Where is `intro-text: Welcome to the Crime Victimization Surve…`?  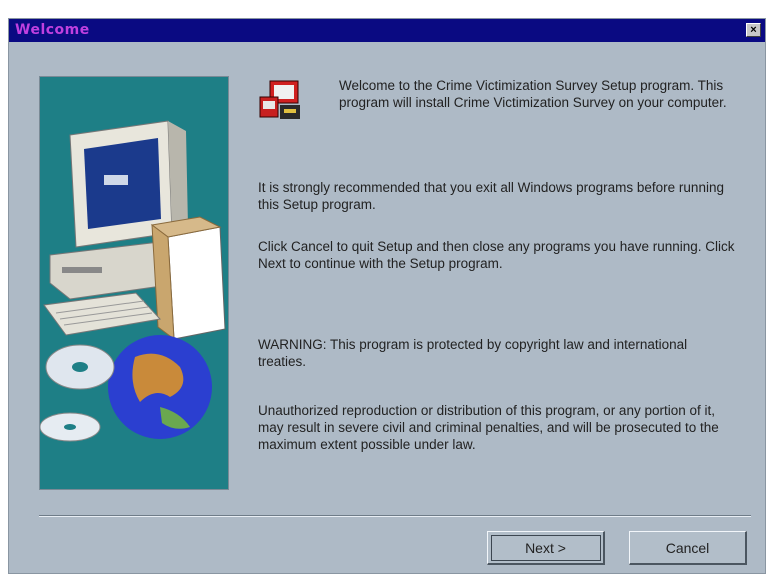 intro-text: Welcome to the Crime Victimization Surve… is located at coordinates (533, 94).